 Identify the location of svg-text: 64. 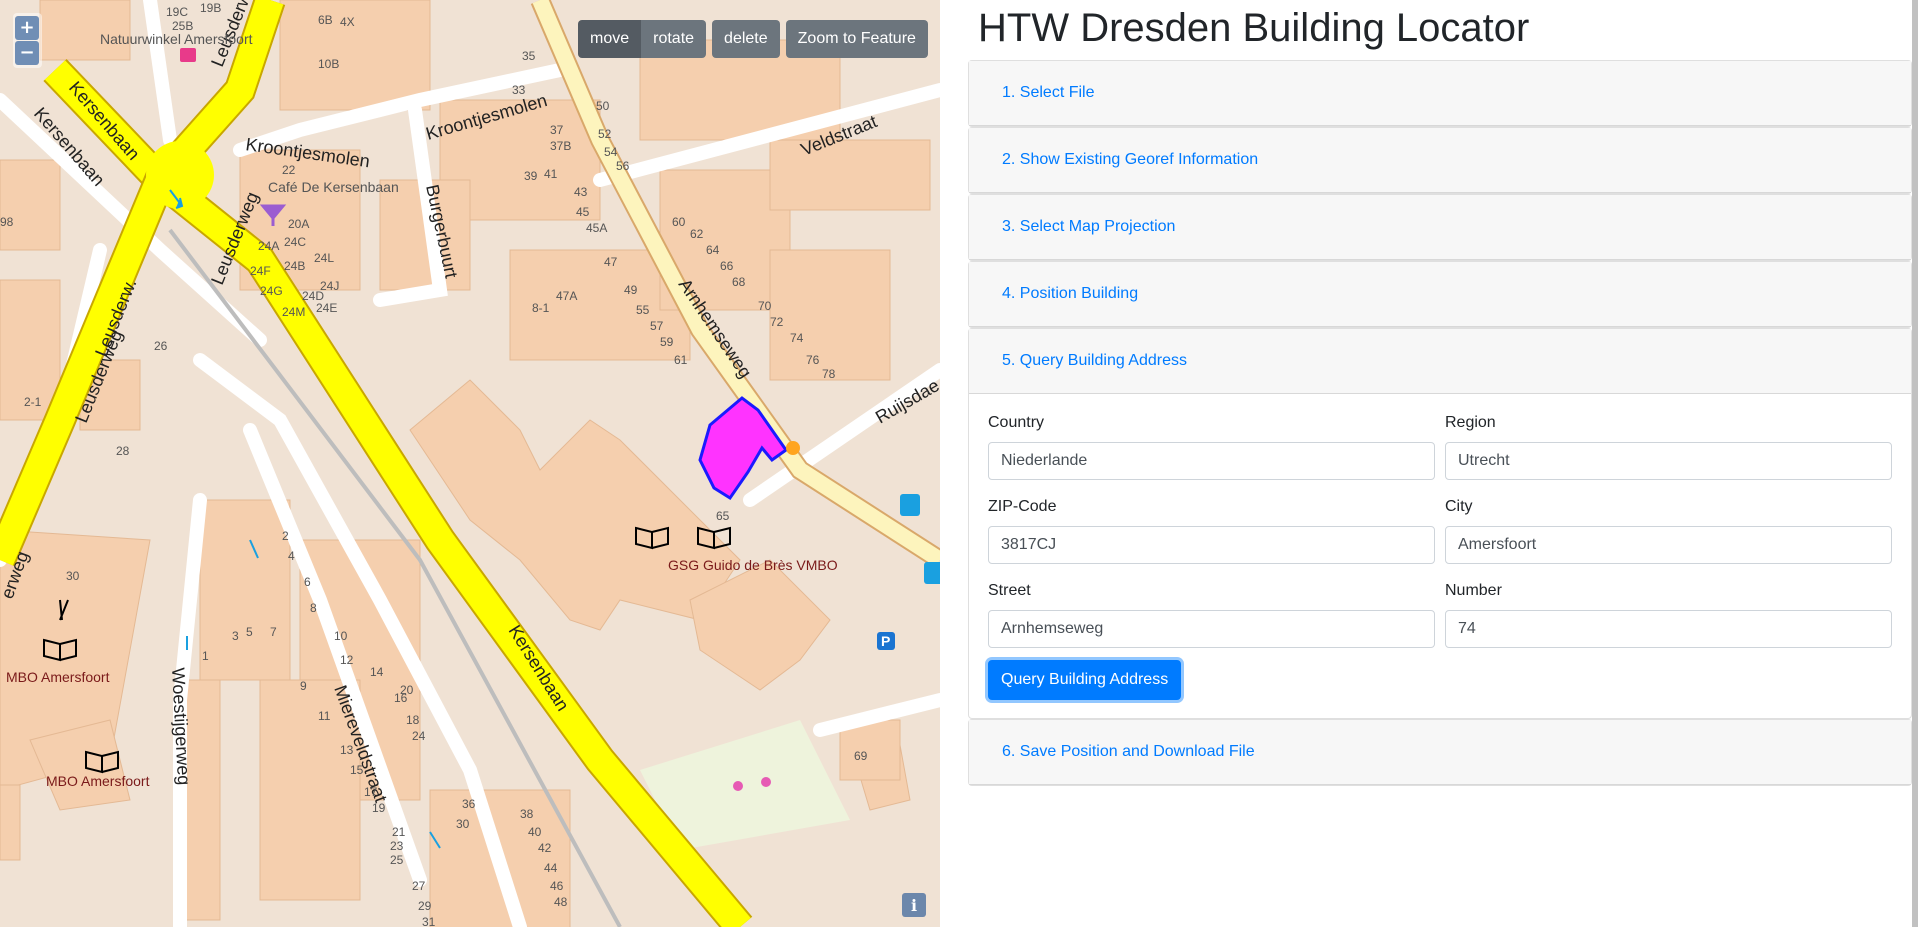
(713, 250).